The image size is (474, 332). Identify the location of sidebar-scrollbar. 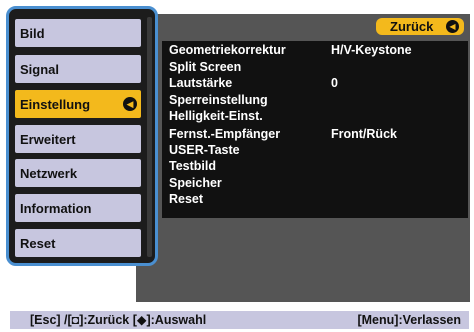
(149, 137).